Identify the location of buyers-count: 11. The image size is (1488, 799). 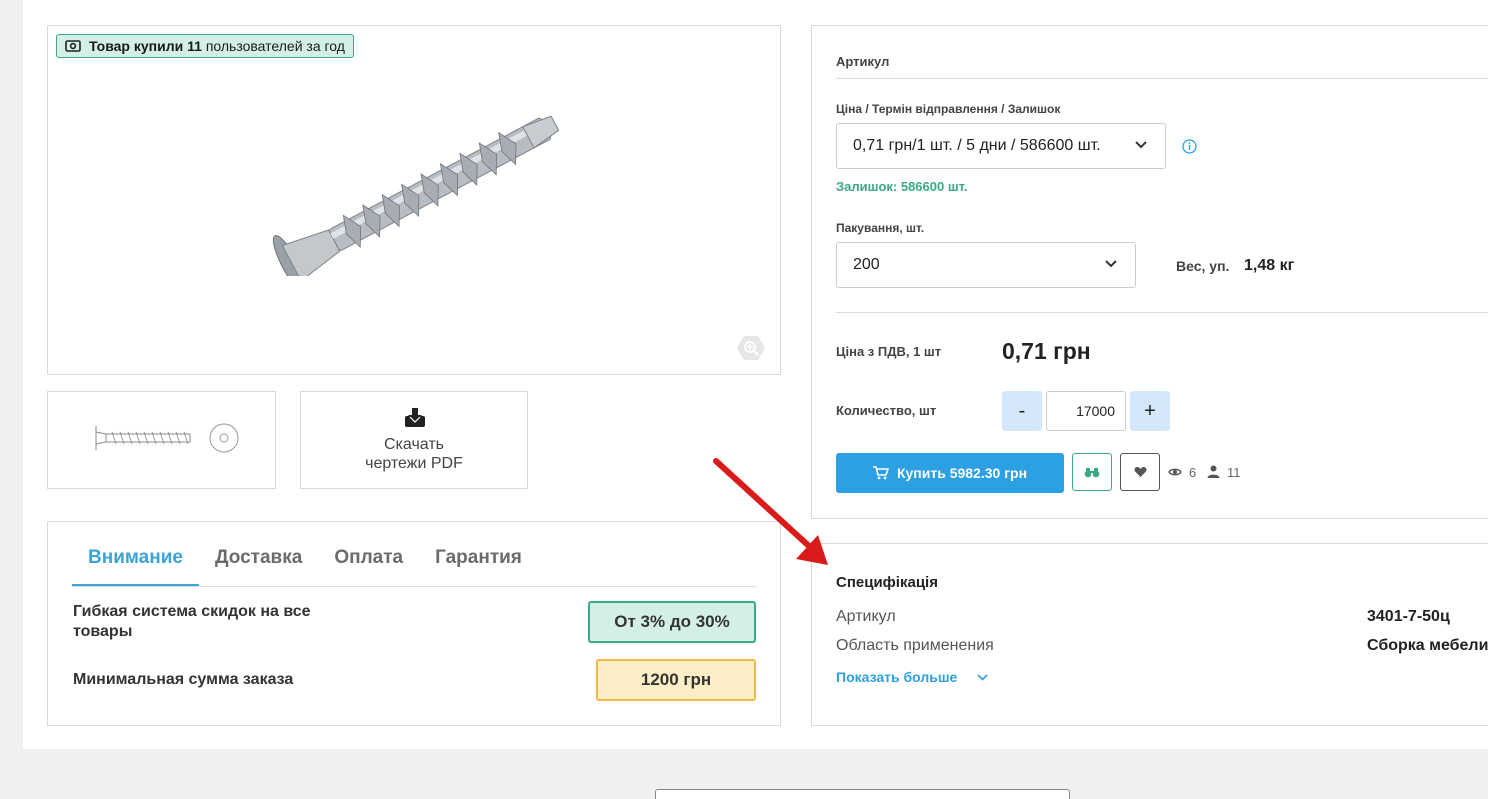
(1234, 472).